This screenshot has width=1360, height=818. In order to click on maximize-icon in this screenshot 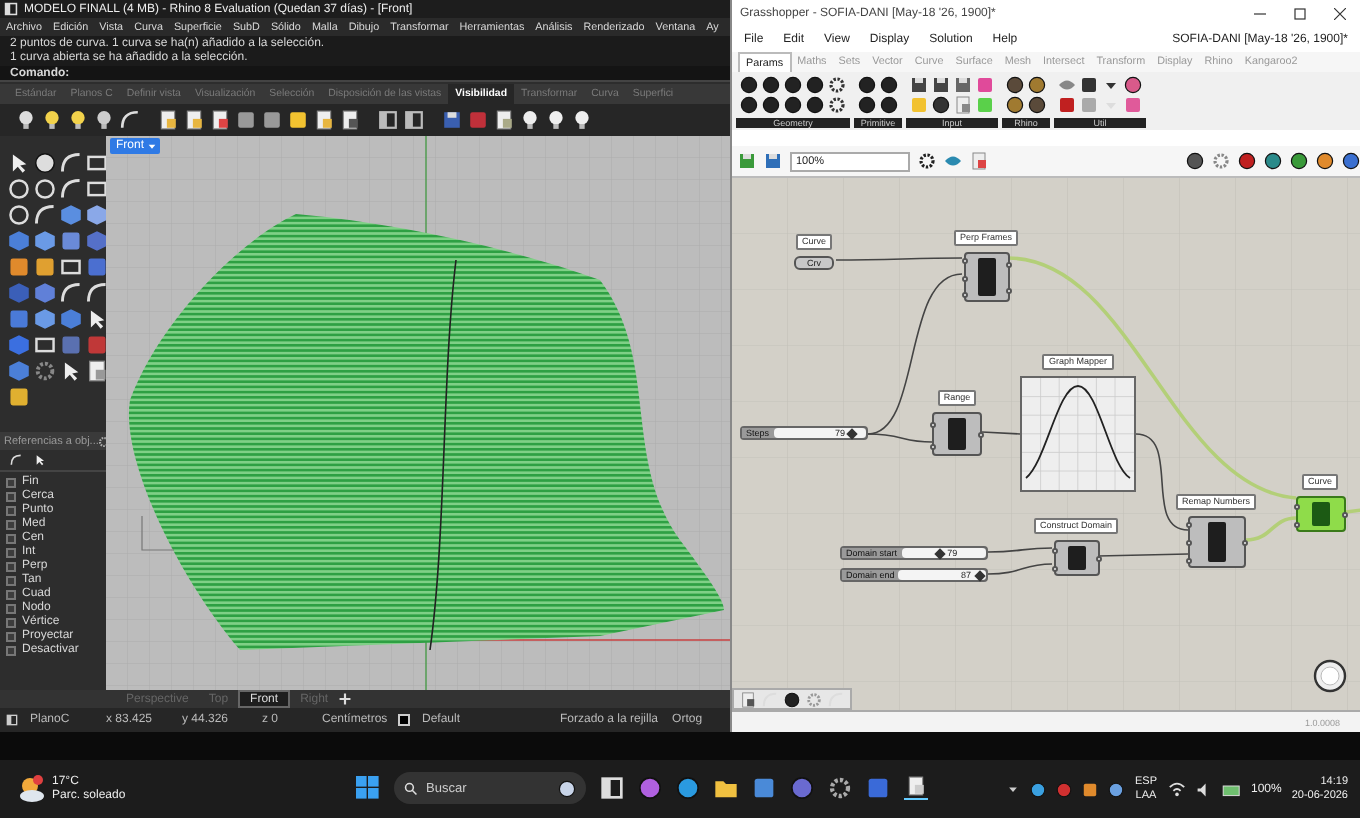, I will do `click(1300, 14)`.